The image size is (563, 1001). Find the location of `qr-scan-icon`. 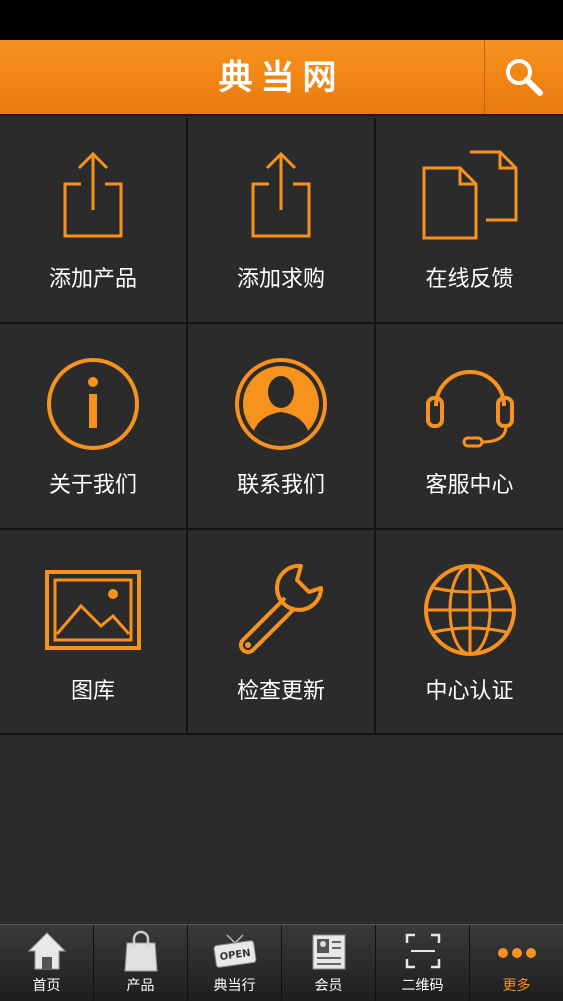

qr-scan-icon is located at coordinates (422, 951).